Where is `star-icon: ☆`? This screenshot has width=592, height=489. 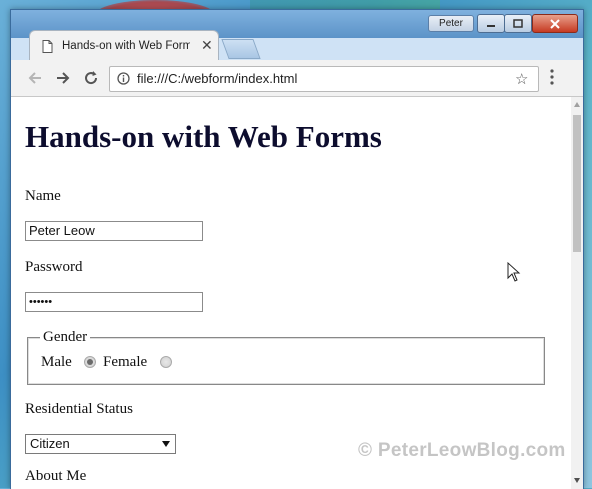 star-icon: ☆ is located at coordinates (521, 79).